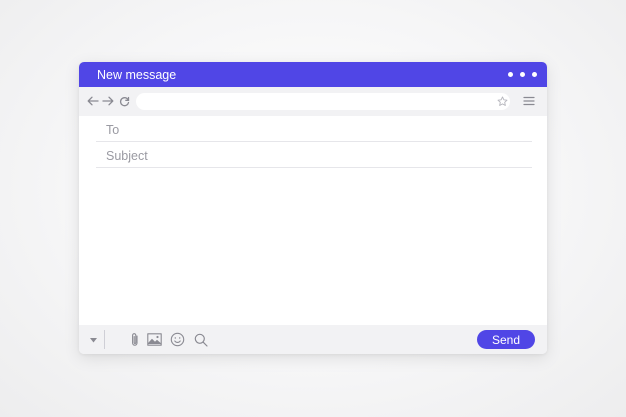 Image resolution: width=626 pixels, height=417 pixels. What do you see at coordinates (108, 101) in the screenshot?
I see `arrow-right-icon` at bounding box center [108, 101].